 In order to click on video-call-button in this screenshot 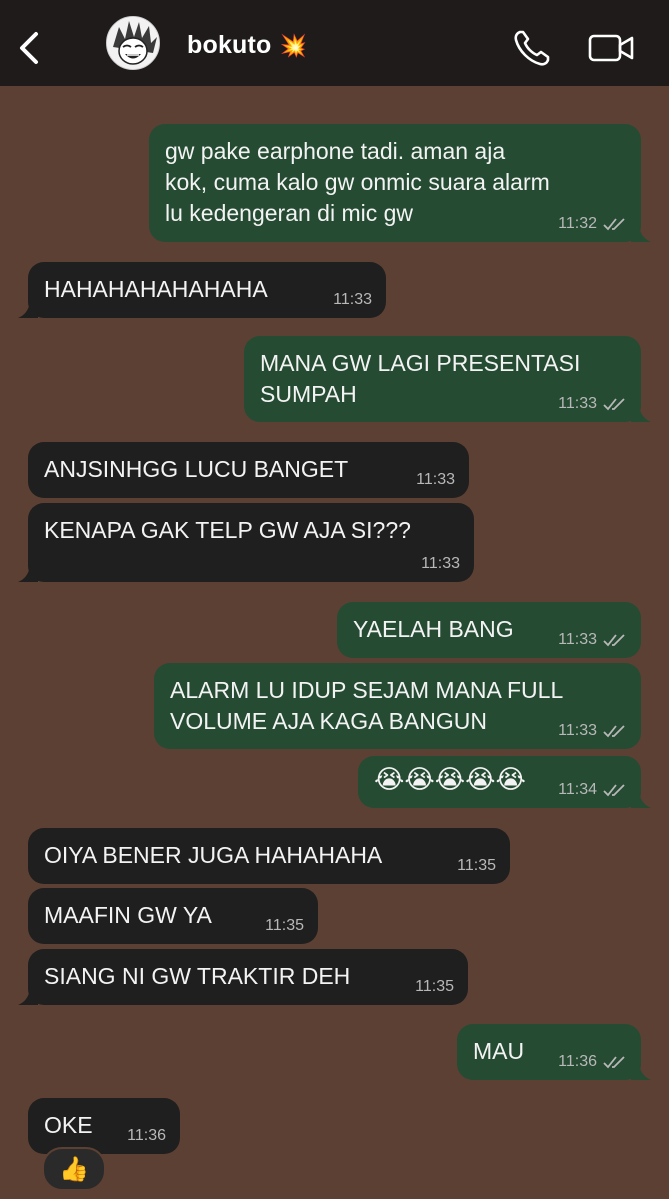, I will do `click(612, 48)`.